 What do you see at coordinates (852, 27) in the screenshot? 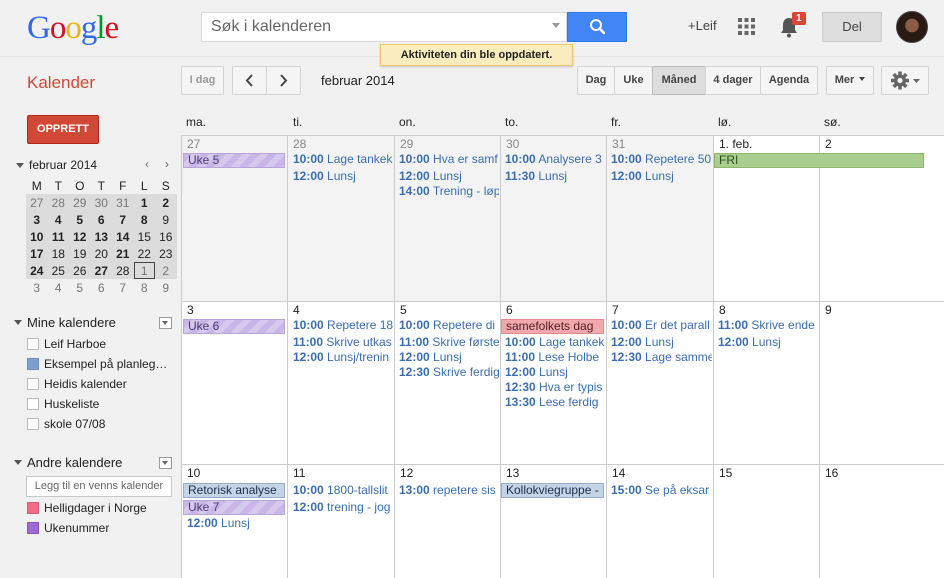
I see `share-button: Del` at bounding box center [852, 27].